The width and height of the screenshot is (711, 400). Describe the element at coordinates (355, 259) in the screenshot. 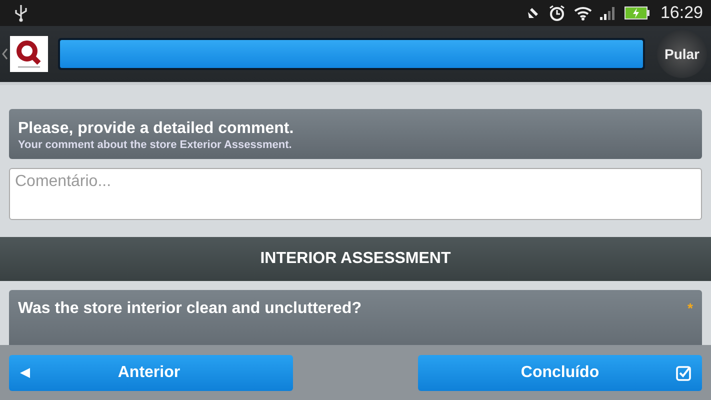

I see `section-header: INTERIOR ASSESSMENT` at that location.